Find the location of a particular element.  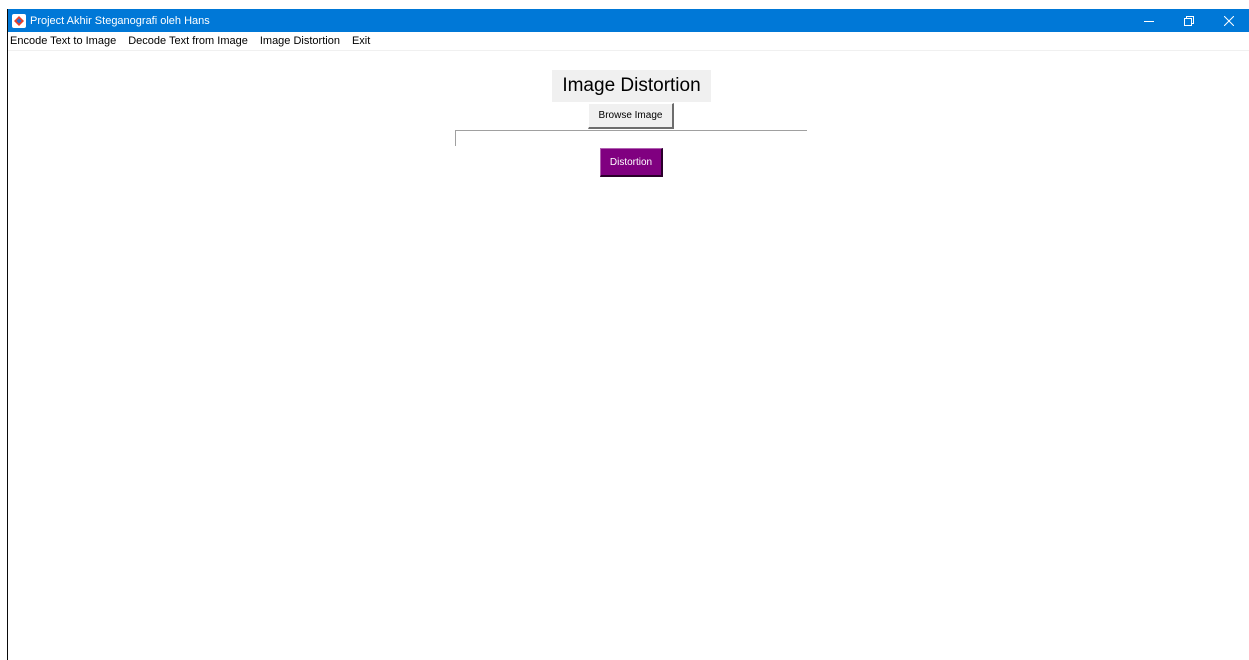

app-icon is located at coordinates (19, 20).